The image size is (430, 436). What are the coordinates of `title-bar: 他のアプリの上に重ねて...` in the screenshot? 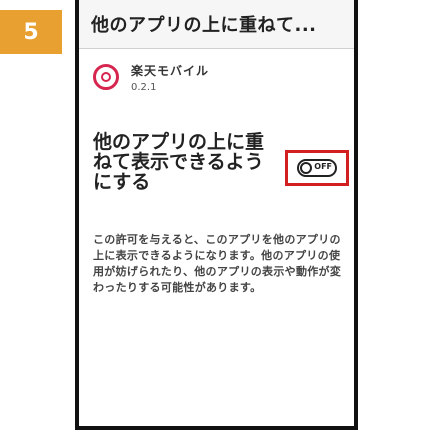 It's located at (216, 24).